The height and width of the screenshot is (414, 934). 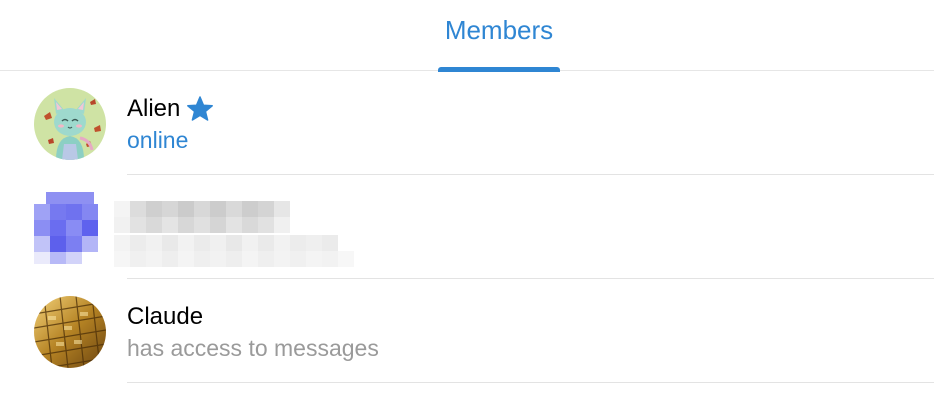 I want to click on row-divider, so click(x=530, y=382).